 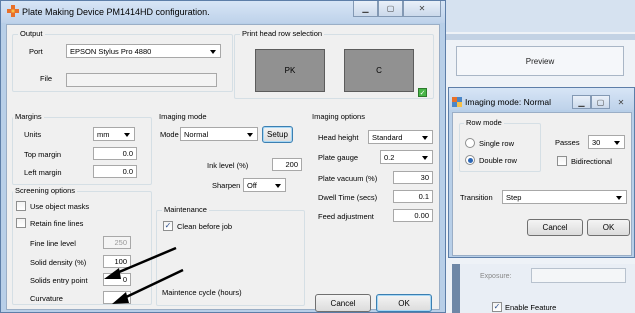 I want to click on sharpen-select: Off, so click(x=264, y=185).